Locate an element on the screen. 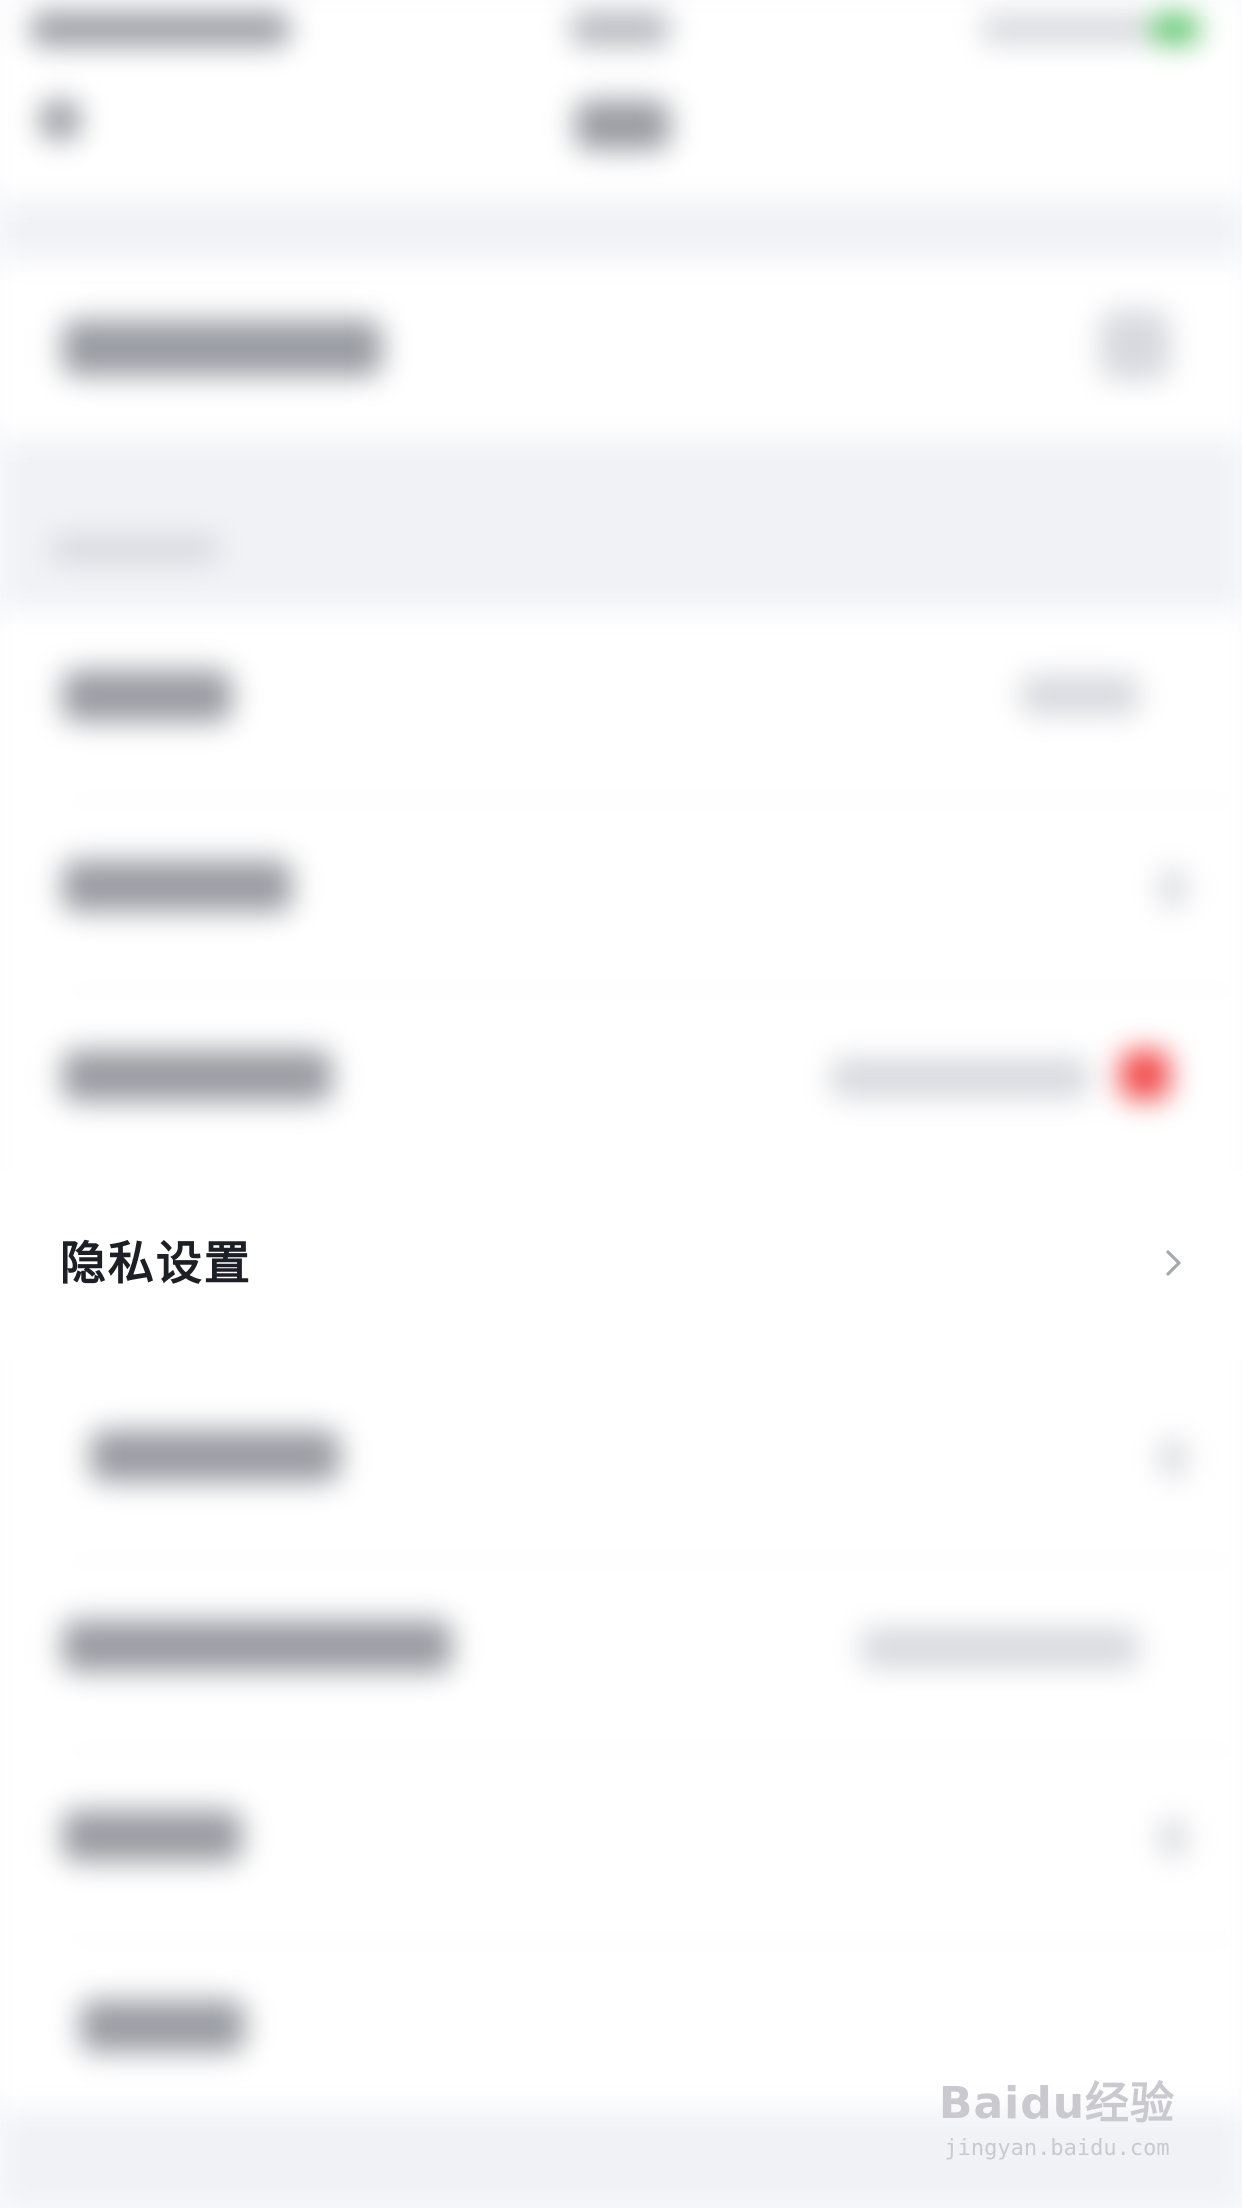 This screenshot has width=1242, height=2208. status-bar is located at coordinates (621, 40).